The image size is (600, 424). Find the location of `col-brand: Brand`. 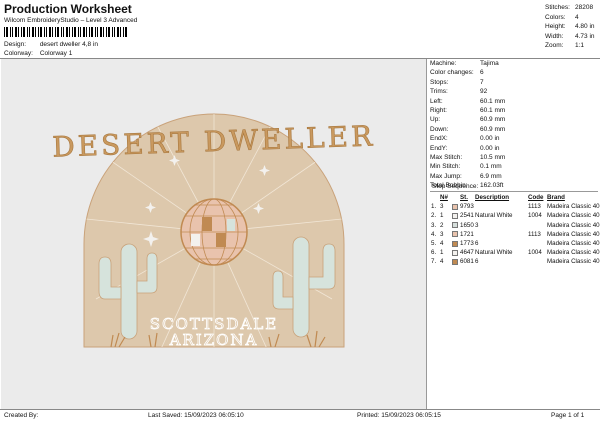

col-brand: Brand is located at coordinates (556, 197).